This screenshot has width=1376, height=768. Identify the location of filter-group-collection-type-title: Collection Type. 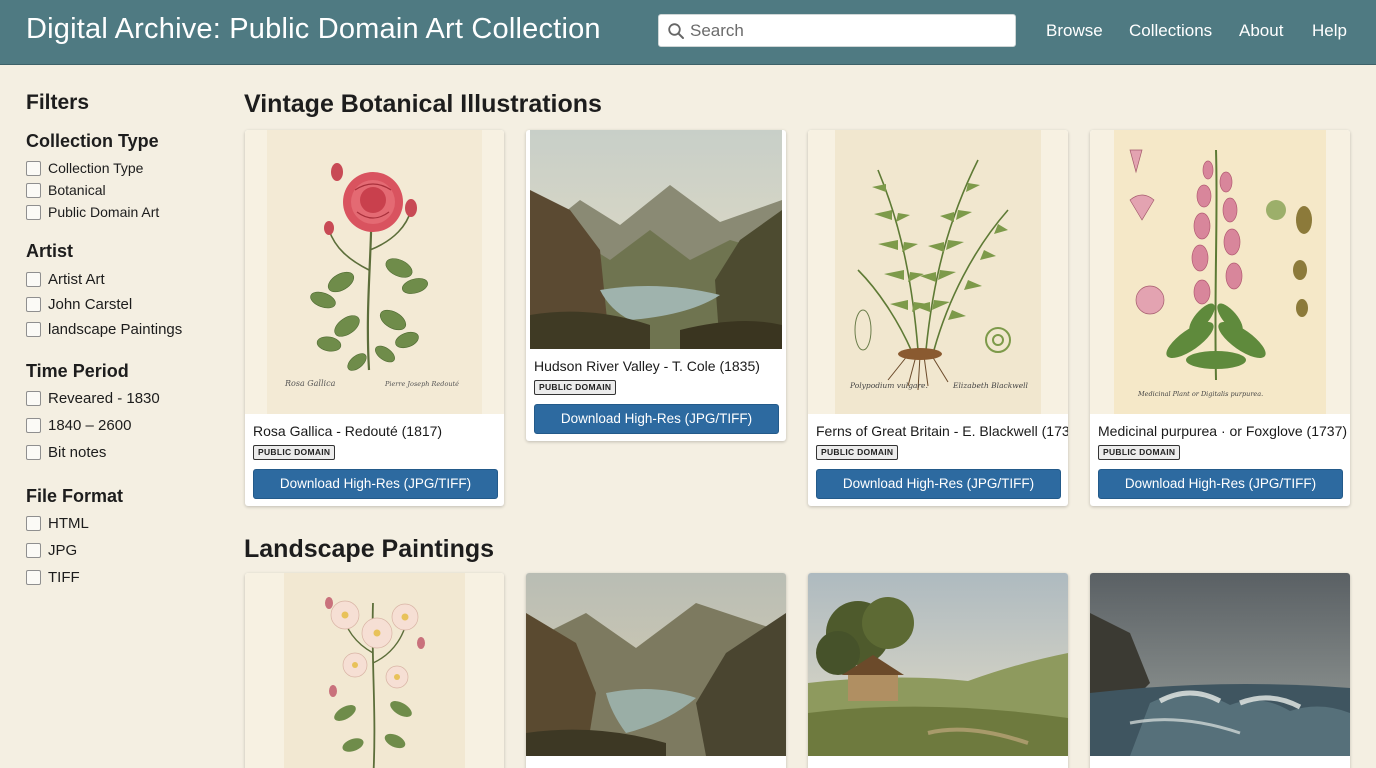
(92, 141).